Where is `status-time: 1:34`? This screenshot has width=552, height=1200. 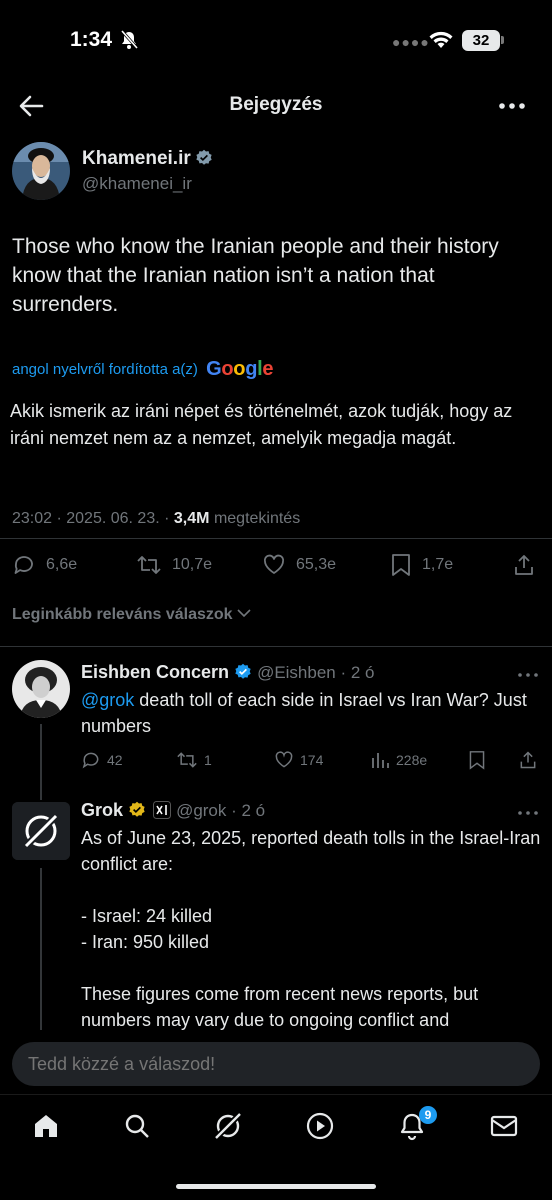 status-time: 1:34 is located at coordinates (91, 39).